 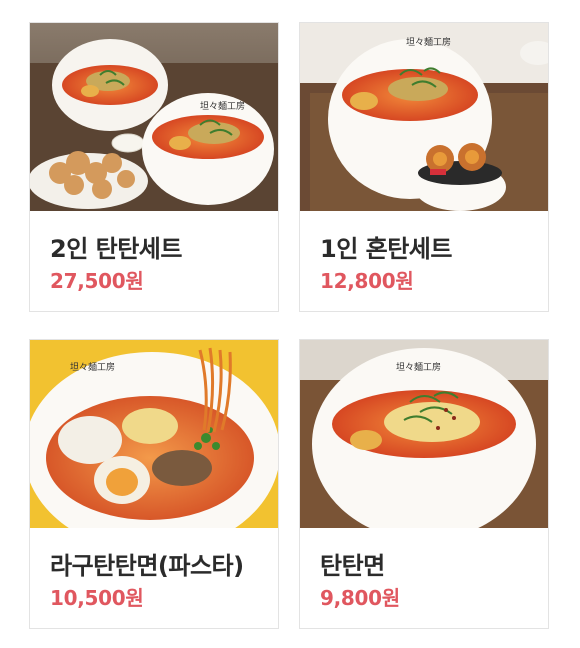 What do you see at coordinates (352, 566) in the screenshot?
I see `menu-item-name: 탄탄면` at bounding box center [352, 566].